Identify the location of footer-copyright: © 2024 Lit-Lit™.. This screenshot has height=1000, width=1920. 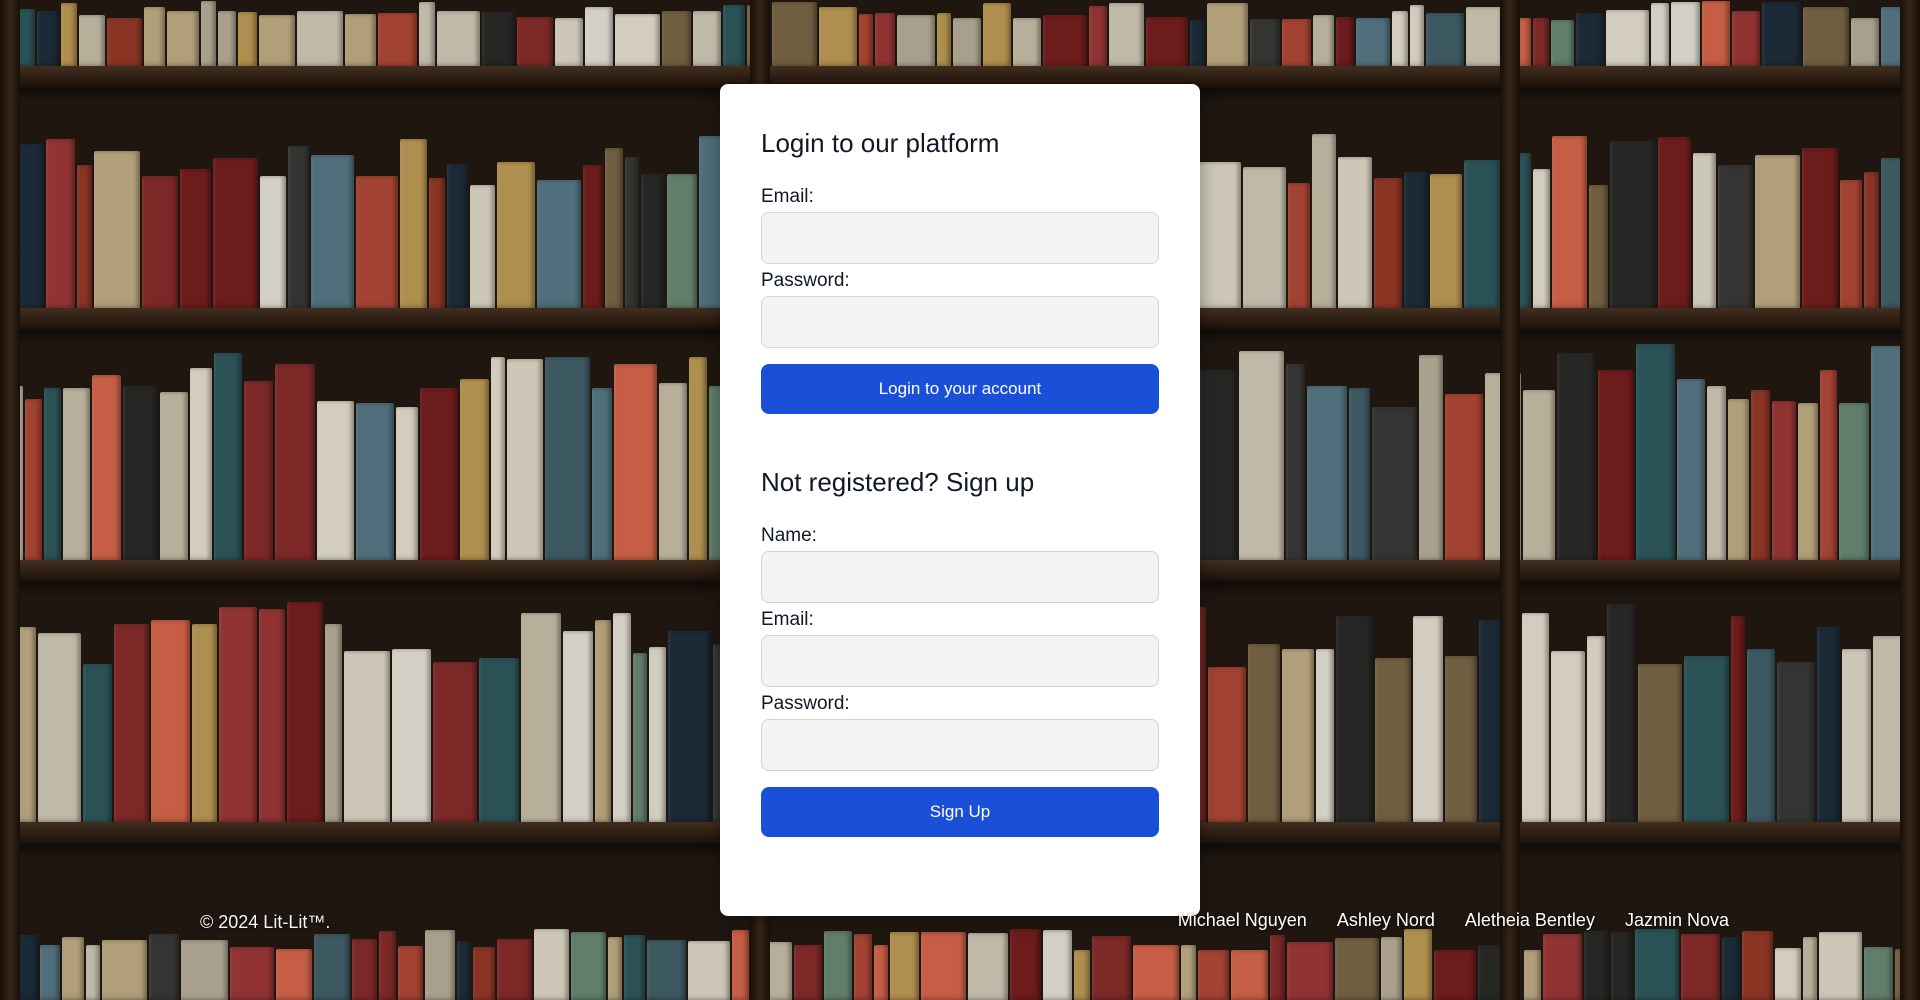
(265, 922).